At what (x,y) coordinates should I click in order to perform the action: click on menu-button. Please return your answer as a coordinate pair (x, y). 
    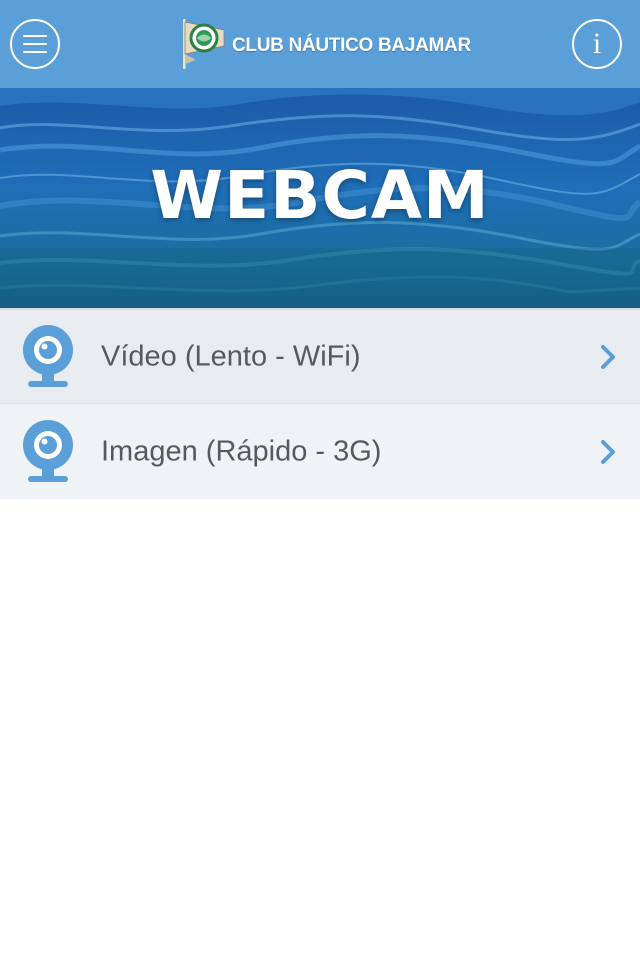
    Looking at the image, I should click on (35, 44).